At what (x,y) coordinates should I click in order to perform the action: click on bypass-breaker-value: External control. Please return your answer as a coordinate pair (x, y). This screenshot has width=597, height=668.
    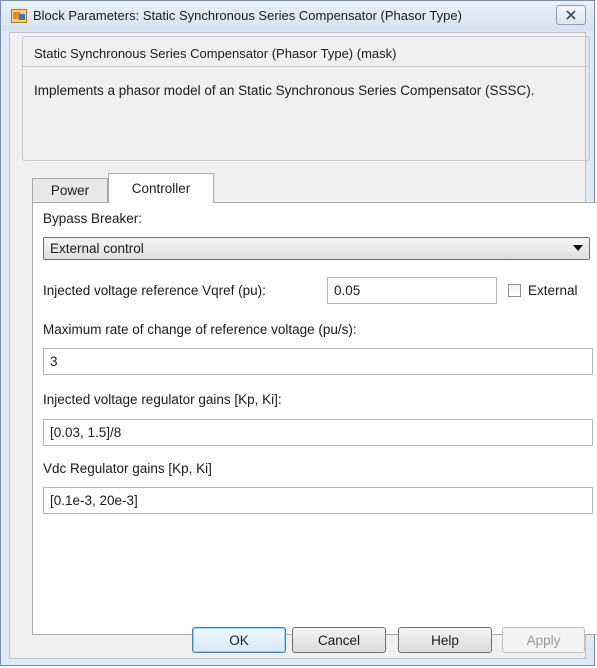
    Looking at the image, I should click on (97, 248).